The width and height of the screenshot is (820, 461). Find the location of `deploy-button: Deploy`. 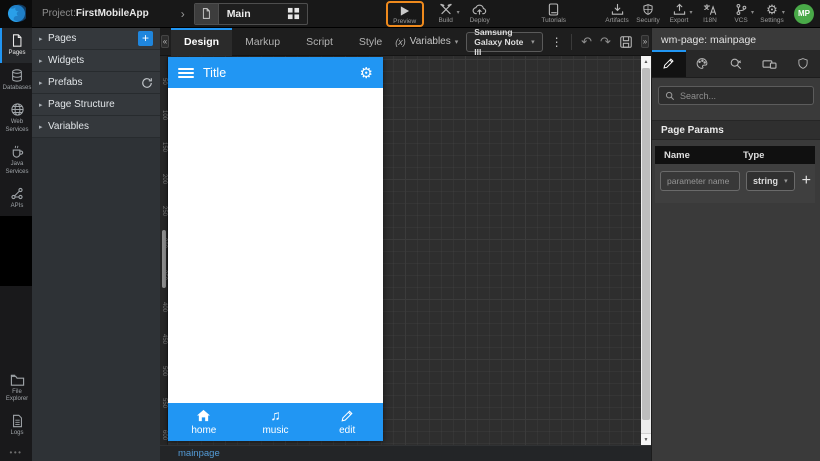

deploy-button: Deploy is located at coordinates (480, 13).